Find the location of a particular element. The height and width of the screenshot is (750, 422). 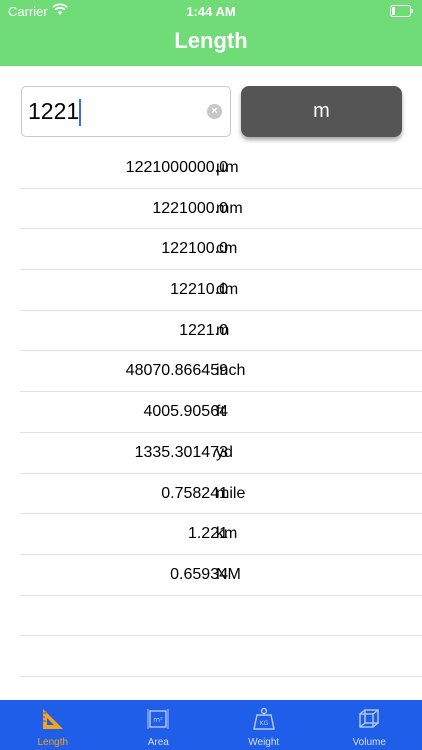

volume-cube-icon is located at coordinates (369, 718).